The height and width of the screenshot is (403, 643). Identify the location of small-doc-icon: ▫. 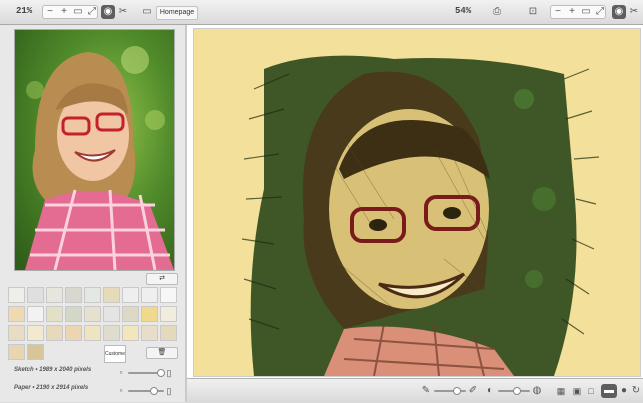
(121, 372).